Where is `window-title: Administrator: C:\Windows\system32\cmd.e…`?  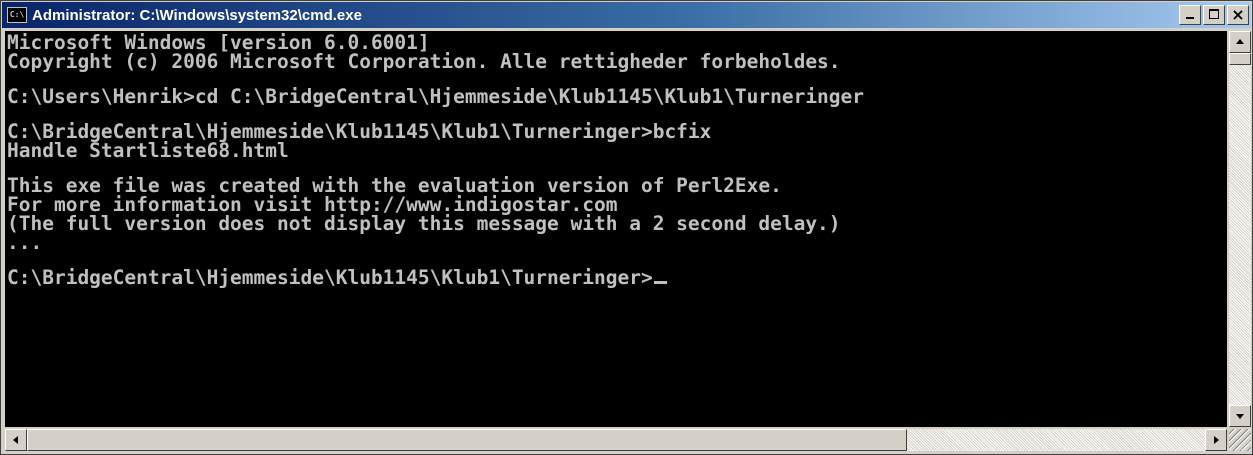 window-title: Administrator: C:\Windows\system32\cmd.e… is located at coordinates (197, 15).